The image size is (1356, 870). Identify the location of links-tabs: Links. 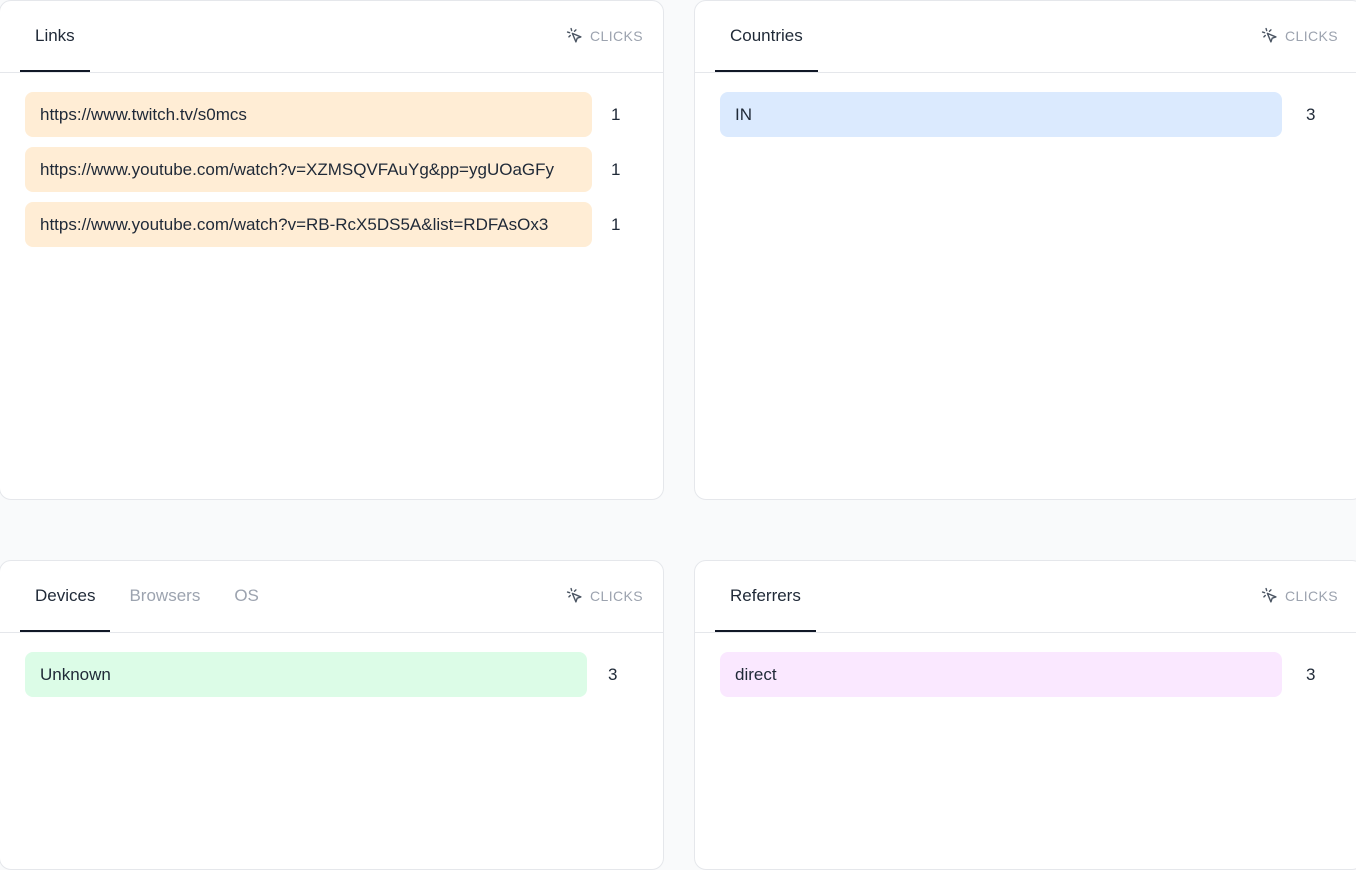
(57, 36).